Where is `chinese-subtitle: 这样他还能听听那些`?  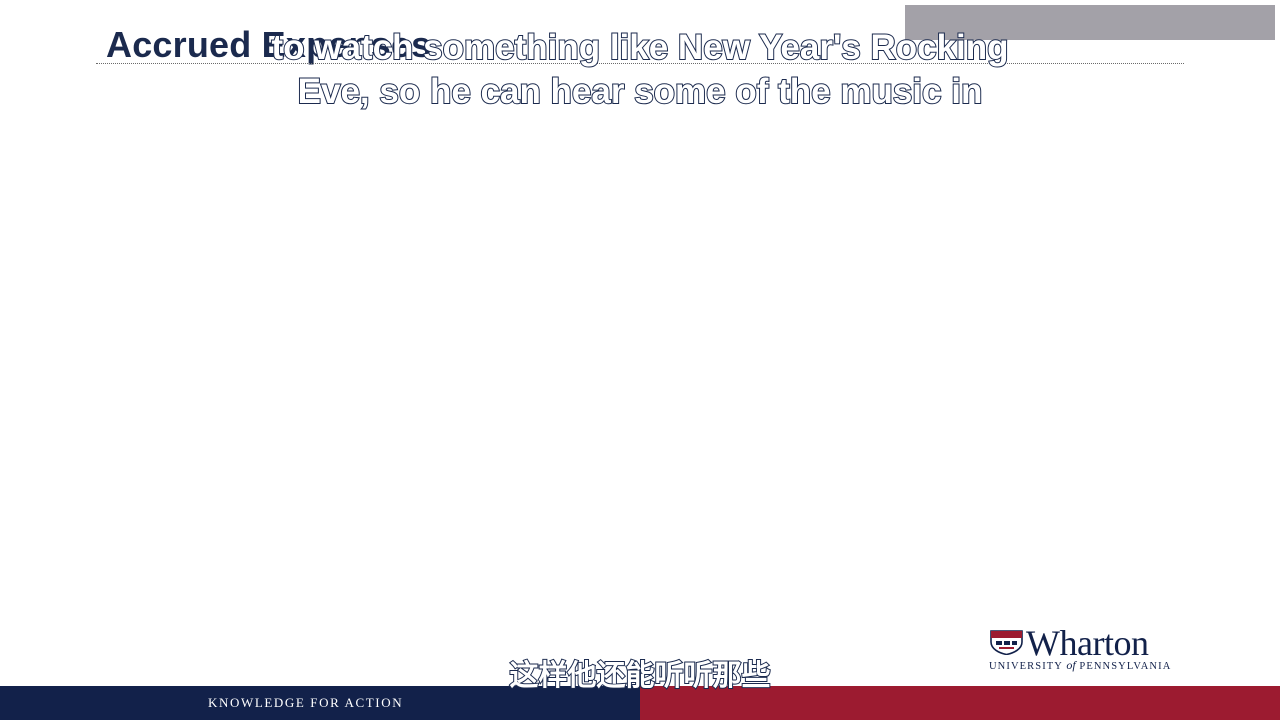 chinese-subtitle: 这样他还能听听那些 is located at coordinates (639, 675).